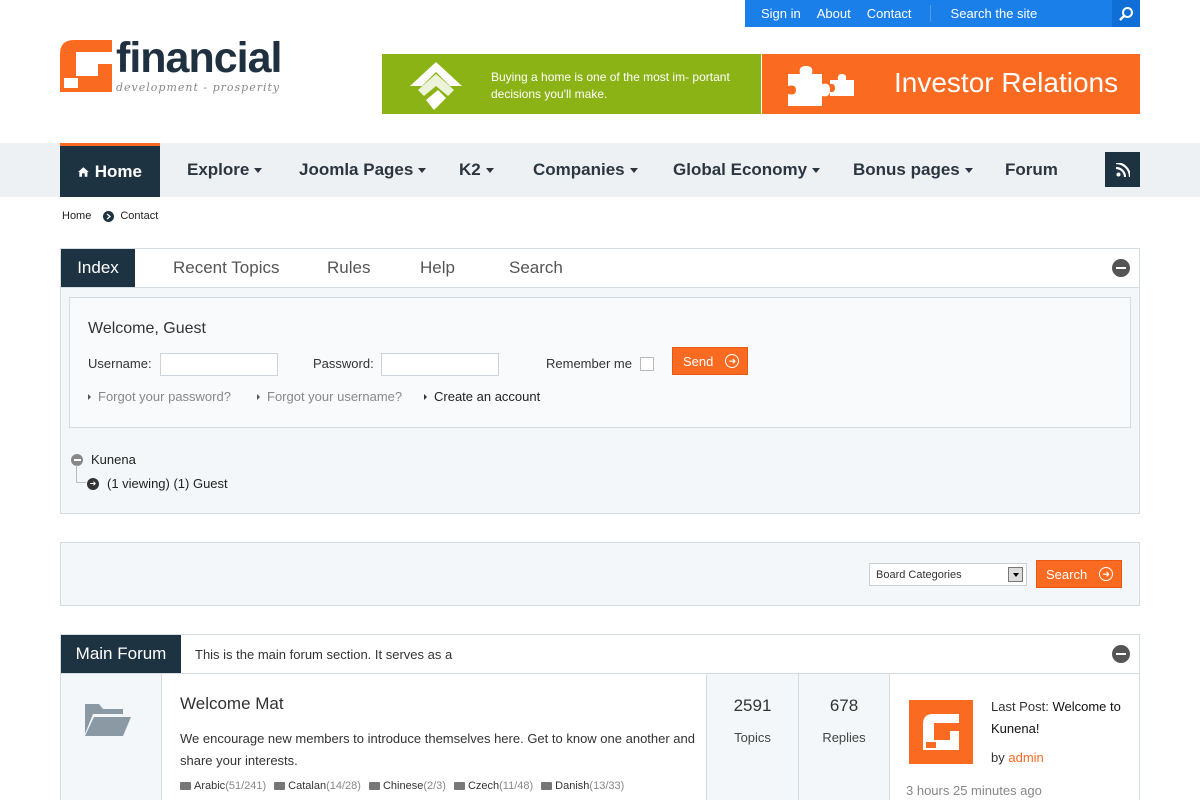  Describe the element at coordinates (121, 654) in the screenshot. I see `main-forum-title: Main Forum` at that location.